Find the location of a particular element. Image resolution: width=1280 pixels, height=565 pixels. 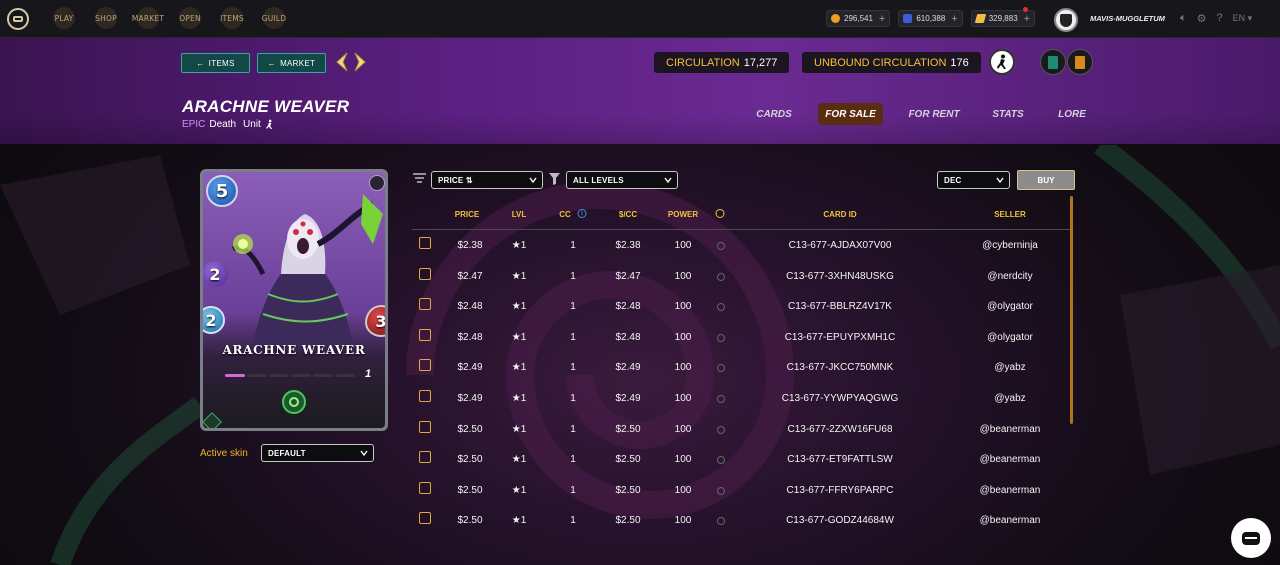

tab-for-rent-label: FOR RENT is located at coordinates (934, 114).